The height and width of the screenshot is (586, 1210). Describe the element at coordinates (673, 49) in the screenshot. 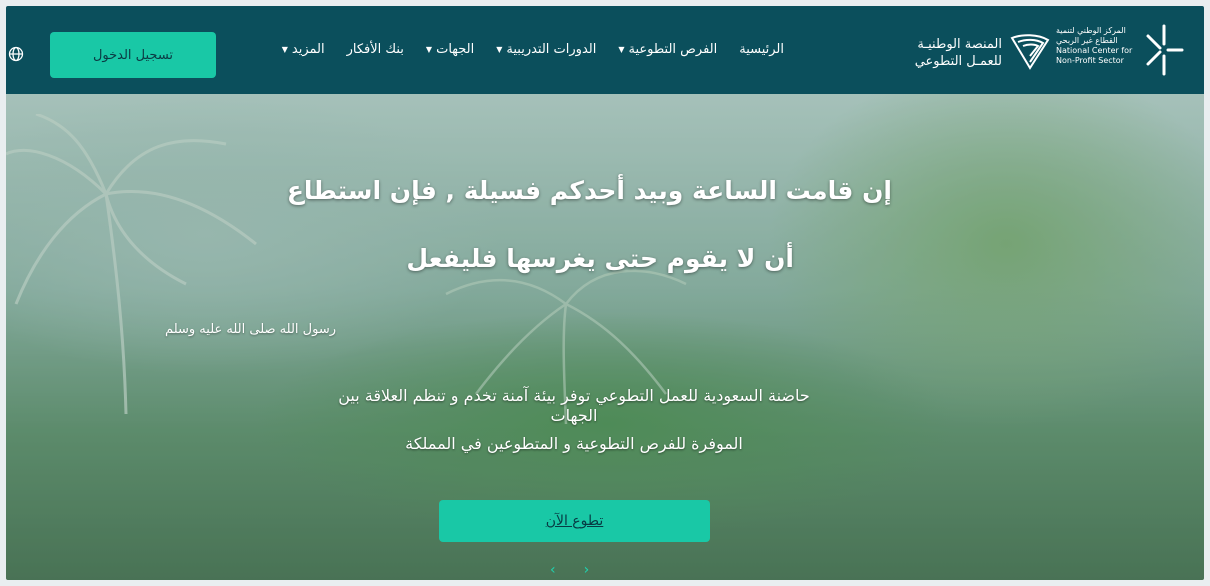

I see `nav-item-opportunities-label: الفرص التطوعية` at that location.